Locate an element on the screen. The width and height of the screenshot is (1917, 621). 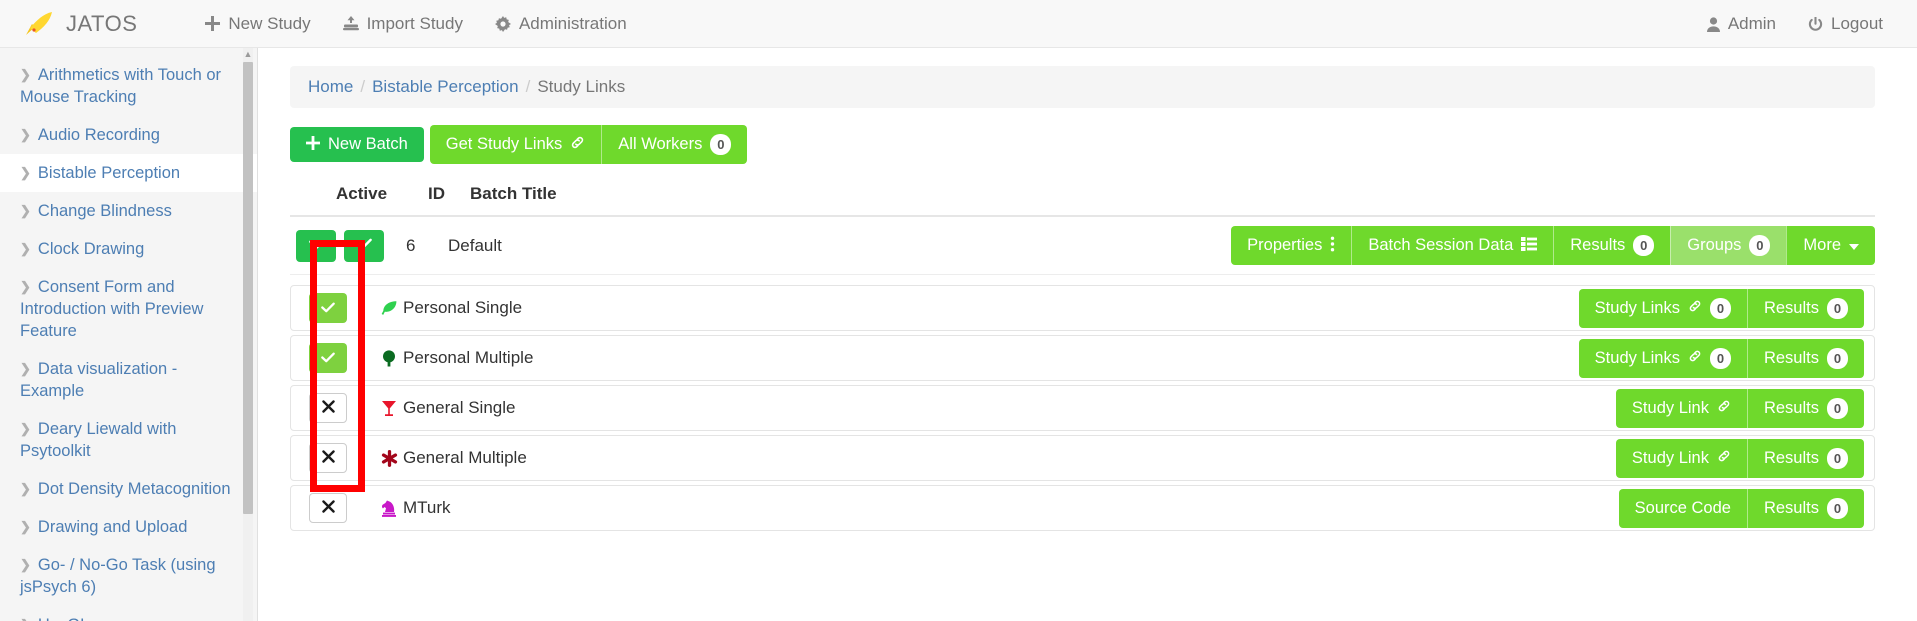
new-batch-label: New Batch is located at coordinates (368, 144).